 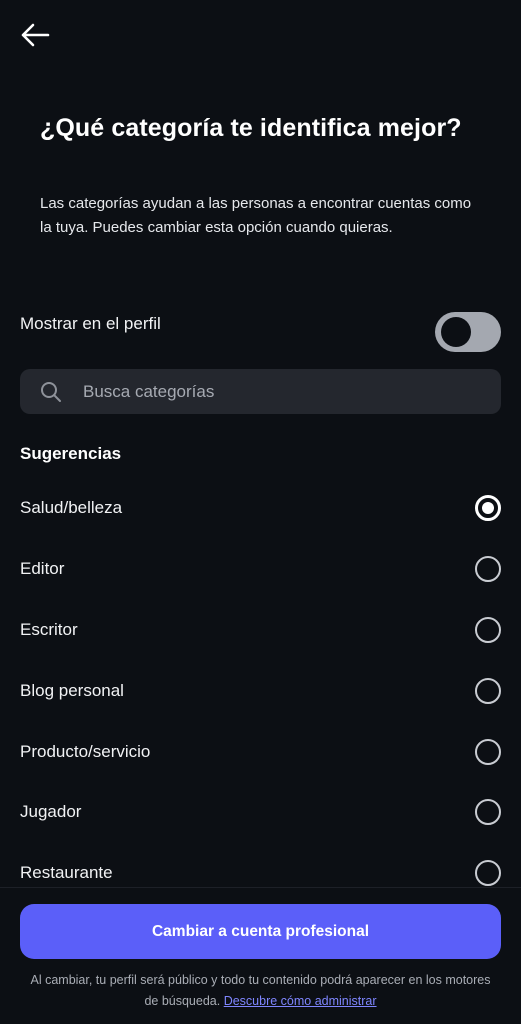 What do you see at coordinates (273, 391) in the screenshot?
I see `category-search-input` at bounding box center [273, 391].